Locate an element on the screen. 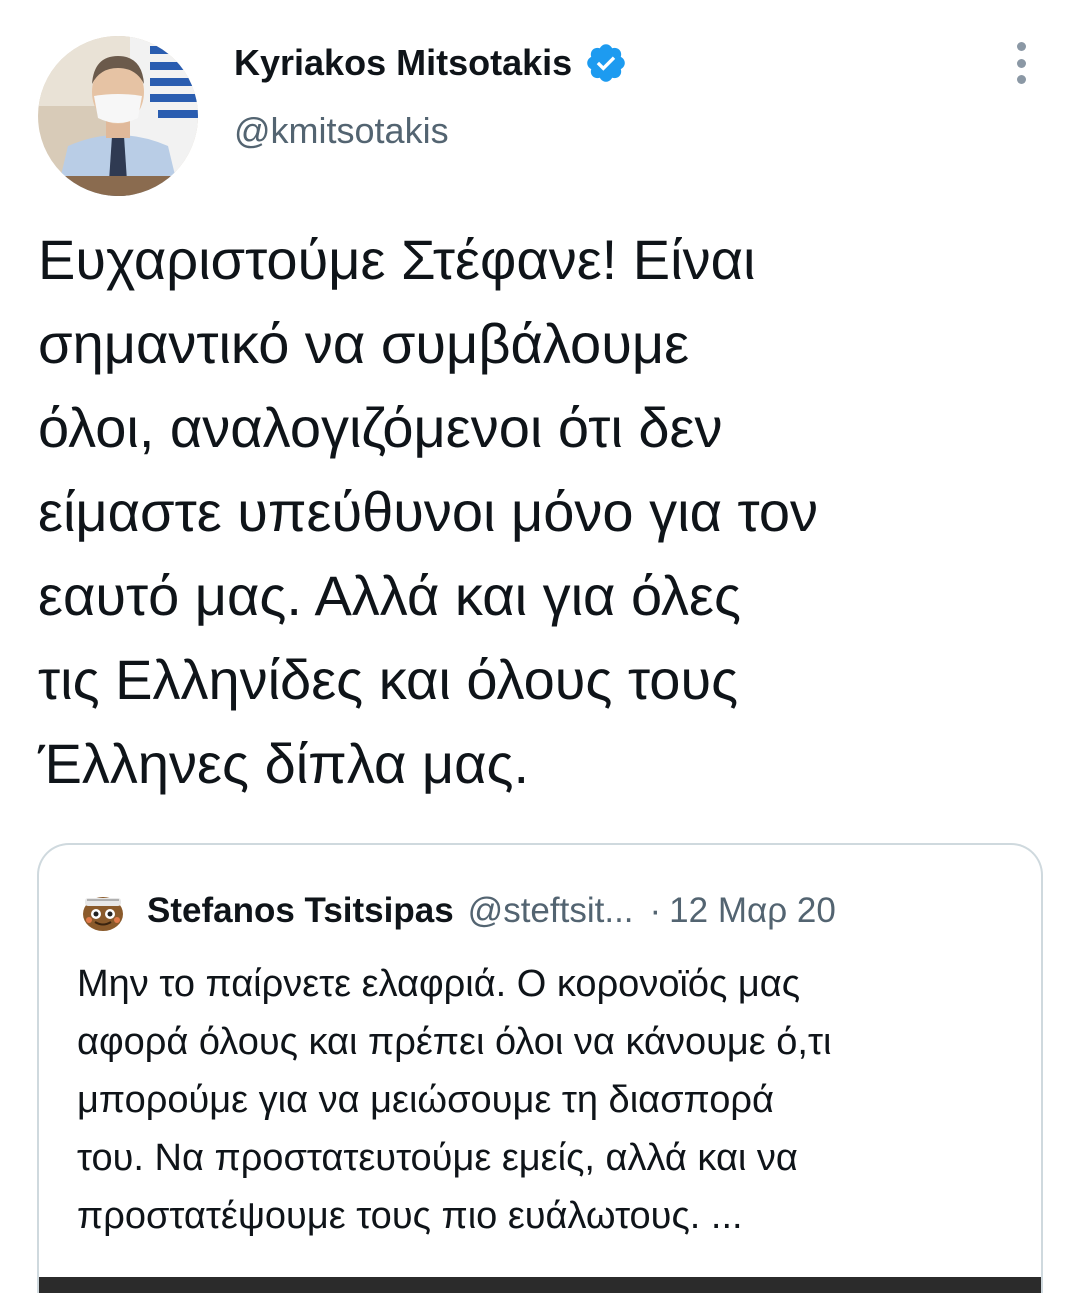  tweet-text-line: όλοι, αναλογιζόμενοι ότι δεν is located at coordinates (380, 427).